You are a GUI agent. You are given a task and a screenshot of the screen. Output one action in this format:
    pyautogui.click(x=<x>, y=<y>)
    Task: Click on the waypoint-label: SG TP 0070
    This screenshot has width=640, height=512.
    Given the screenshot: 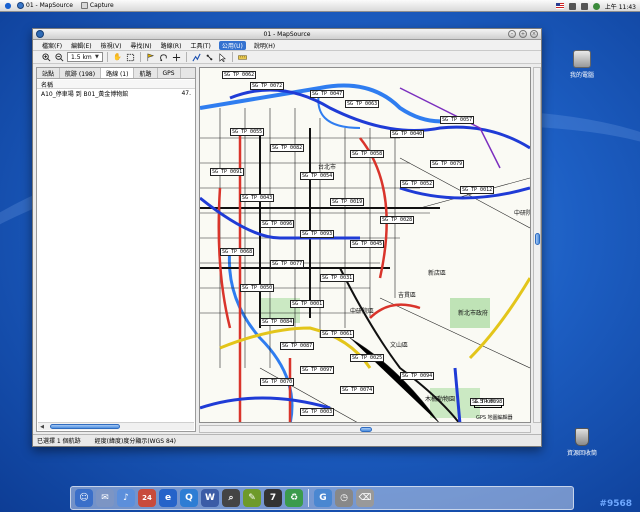 What is the action you would take?
    pyautogui.click(x=277, y=382)
    